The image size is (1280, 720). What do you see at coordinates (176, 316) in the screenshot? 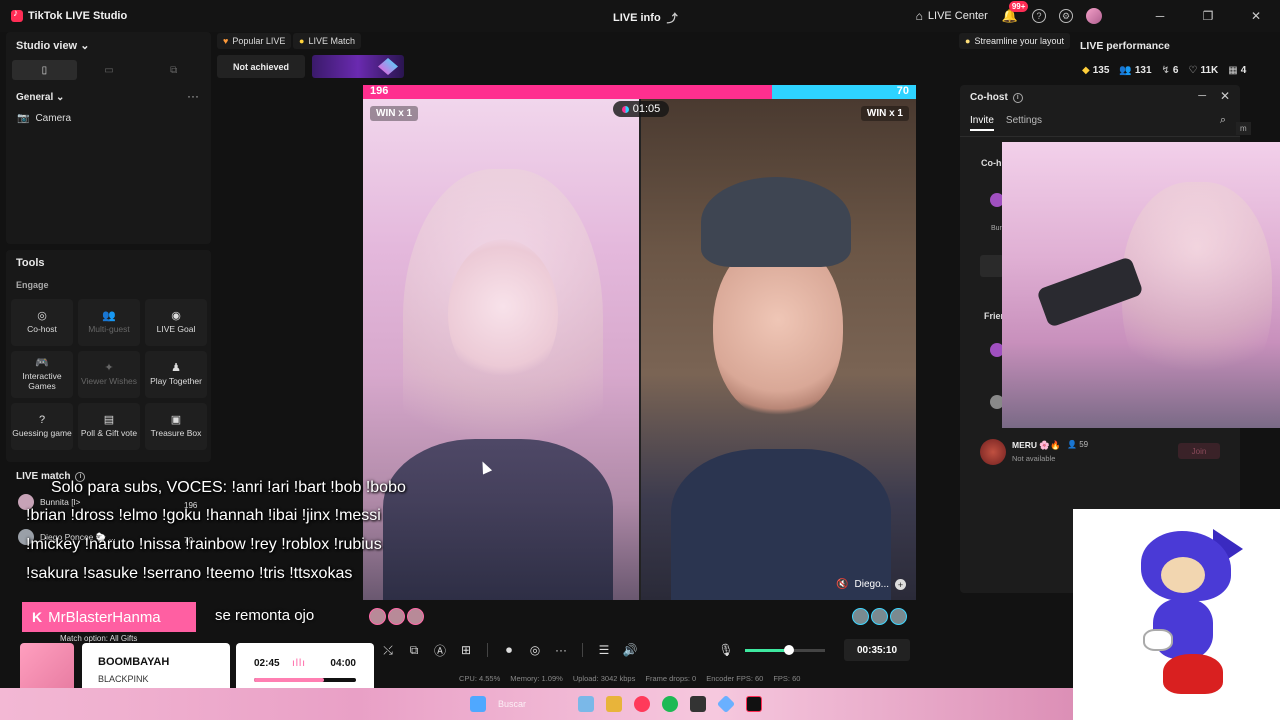
I see `goal-icon: ◉` at bounding box center [176, 316].